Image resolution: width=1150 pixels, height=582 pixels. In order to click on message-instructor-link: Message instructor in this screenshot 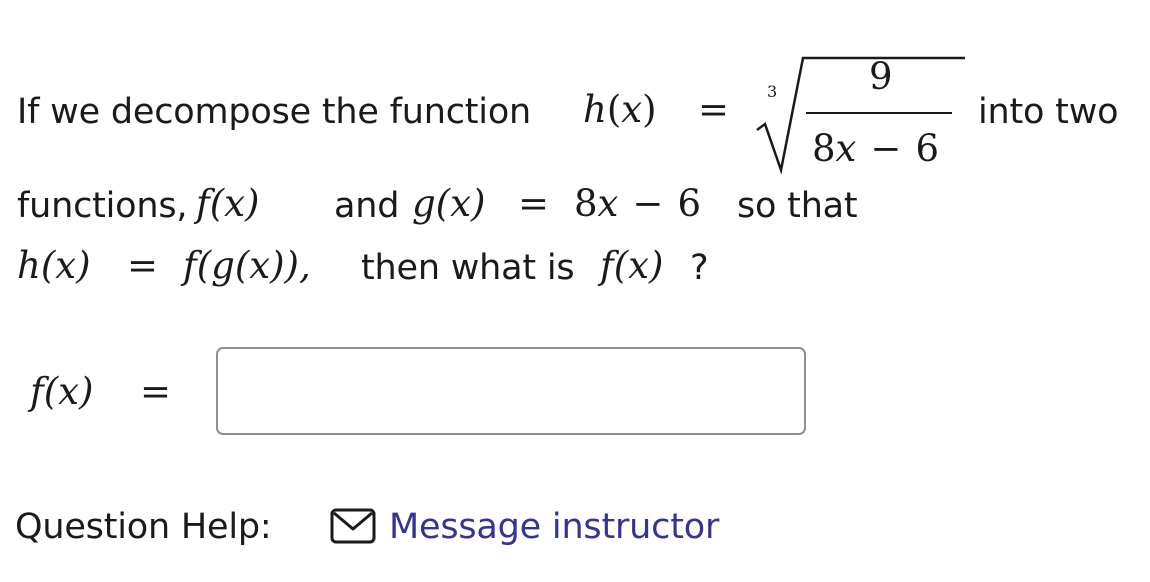, I will do `click(554, 527)`.